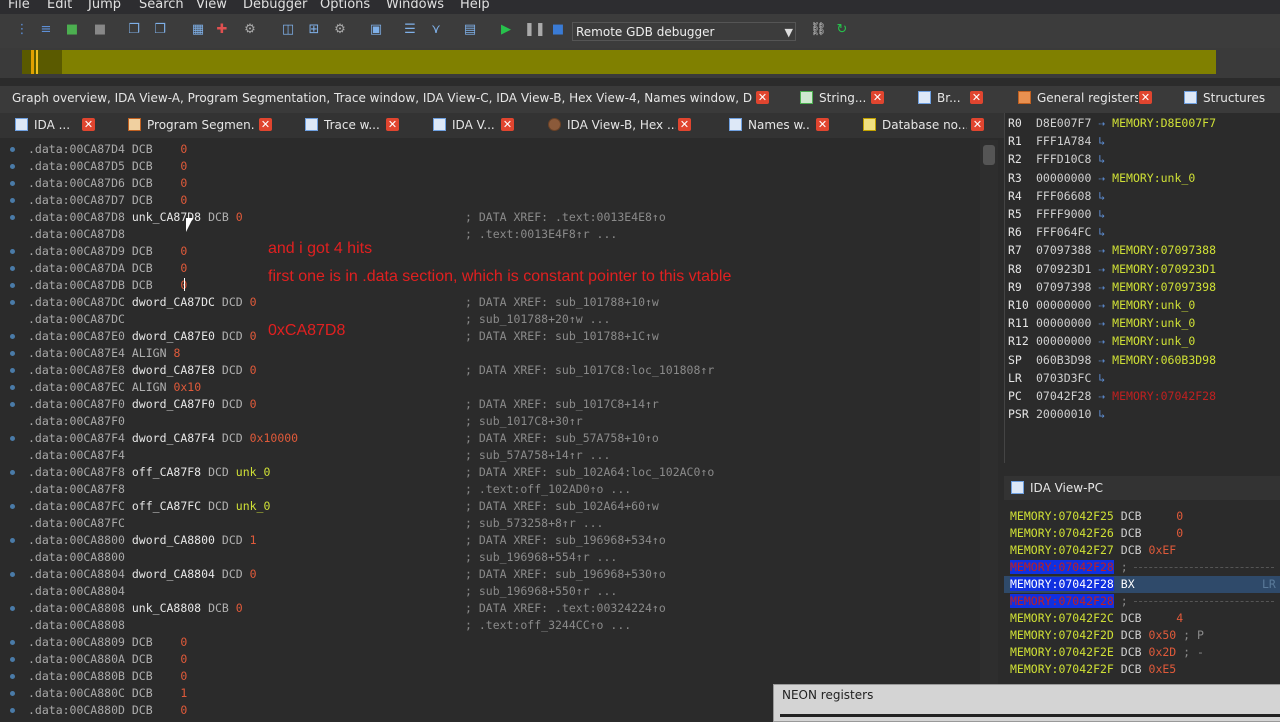 The height and width of the screenshot is (722, 1280). I want to click on navigation-band, so click(639, 62).